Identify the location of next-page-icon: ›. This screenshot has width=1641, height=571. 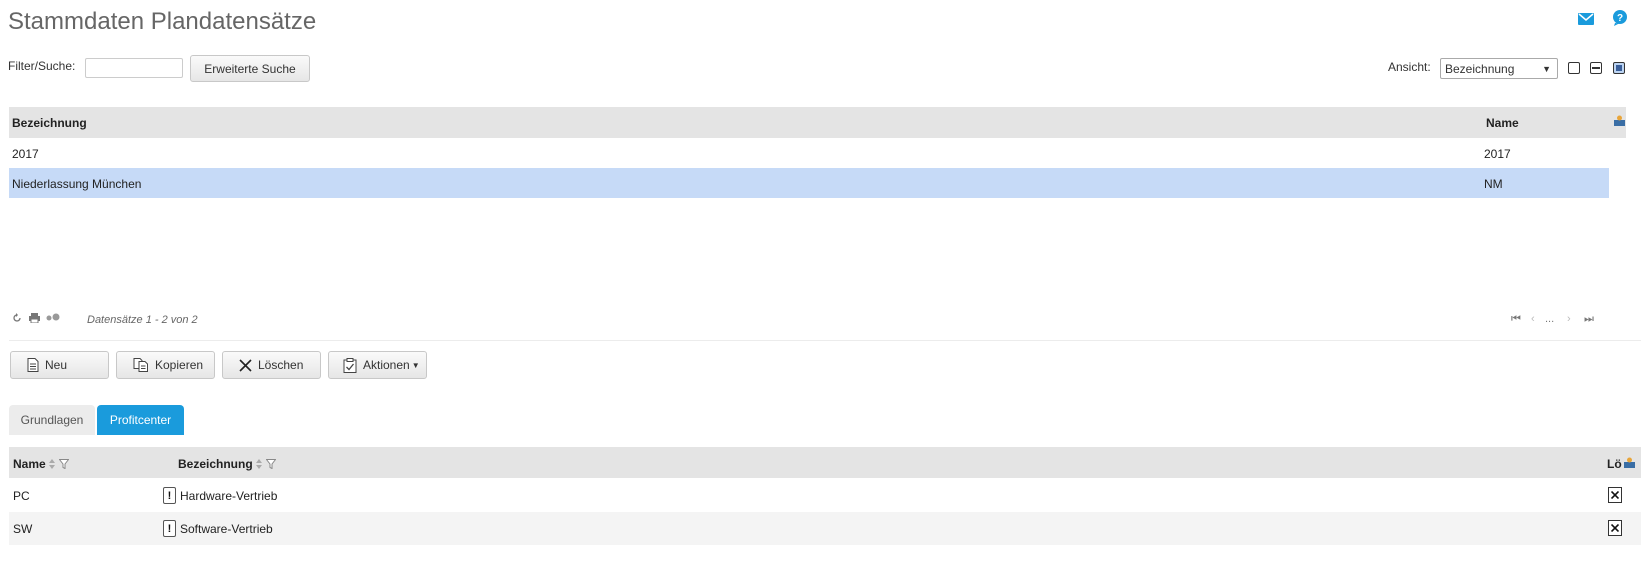
(1569, 319).